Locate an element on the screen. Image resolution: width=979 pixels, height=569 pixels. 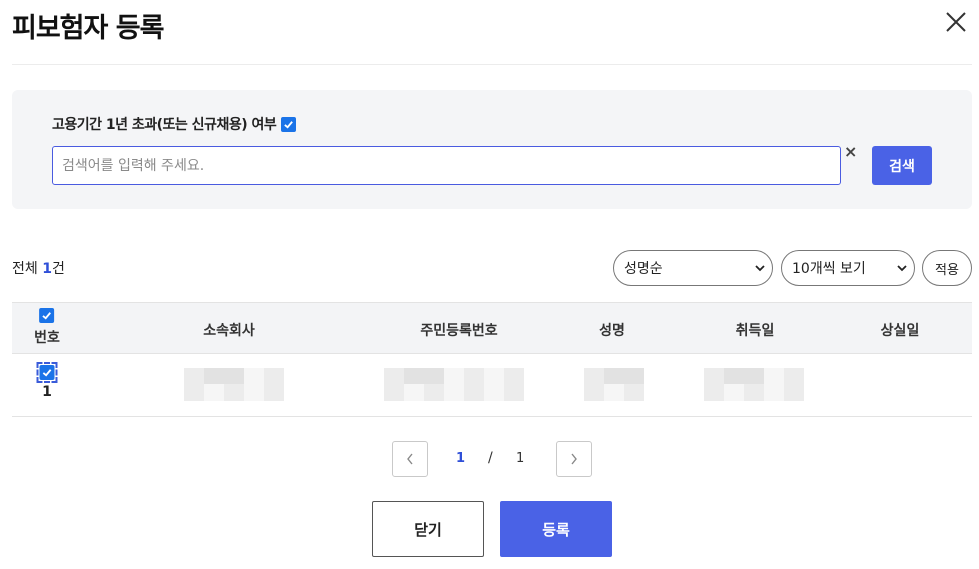
search-button: 검색 is located at coordinates (902, 165).